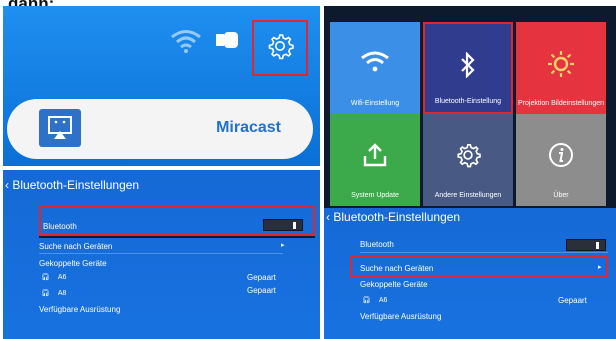  Describe the element at coordinates (468, 101) in the screenshot. I see `tile-label: Bluetooth-Einstellung` at that location.